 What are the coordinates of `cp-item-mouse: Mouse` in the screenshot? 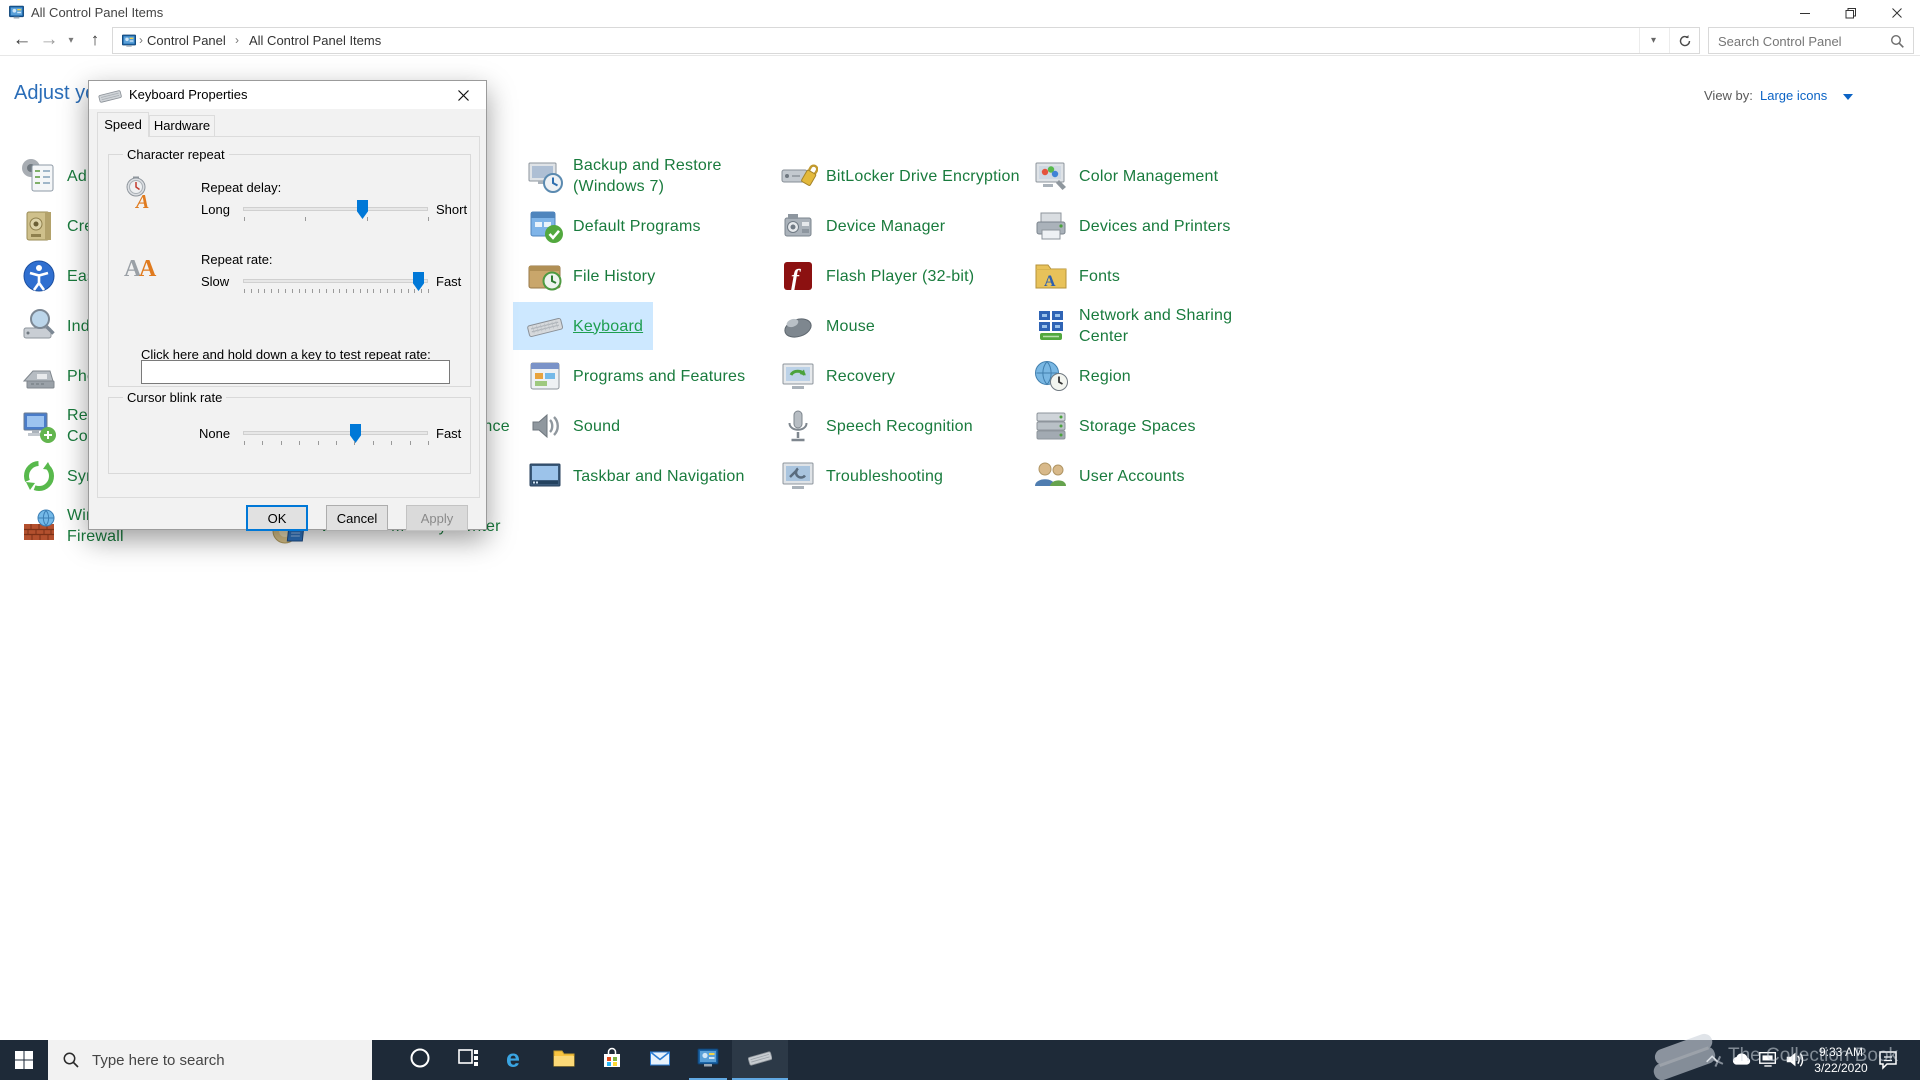 It's located at (825, 326).